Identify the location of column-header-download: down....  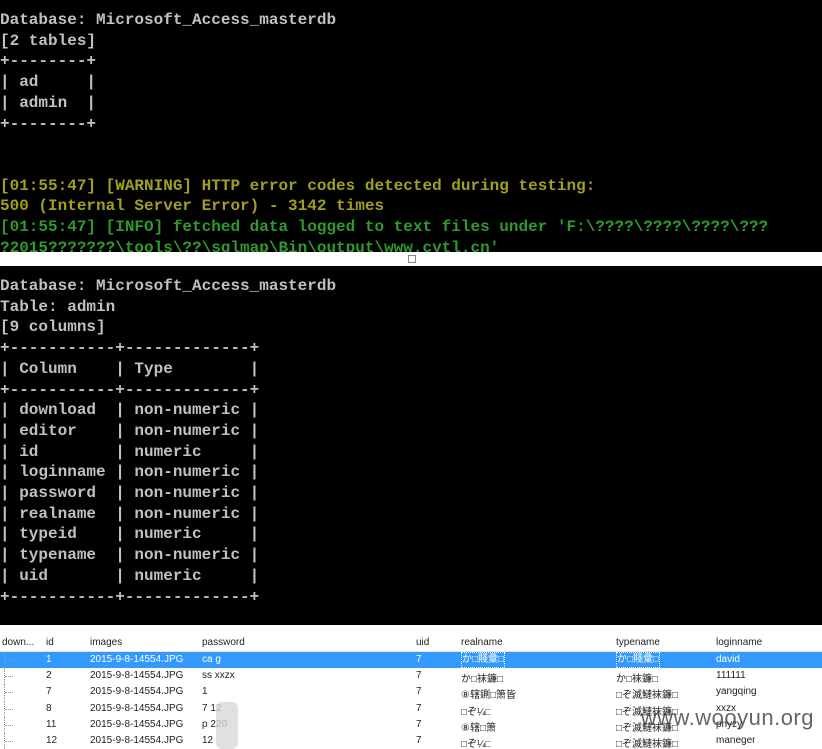
(18, 642).